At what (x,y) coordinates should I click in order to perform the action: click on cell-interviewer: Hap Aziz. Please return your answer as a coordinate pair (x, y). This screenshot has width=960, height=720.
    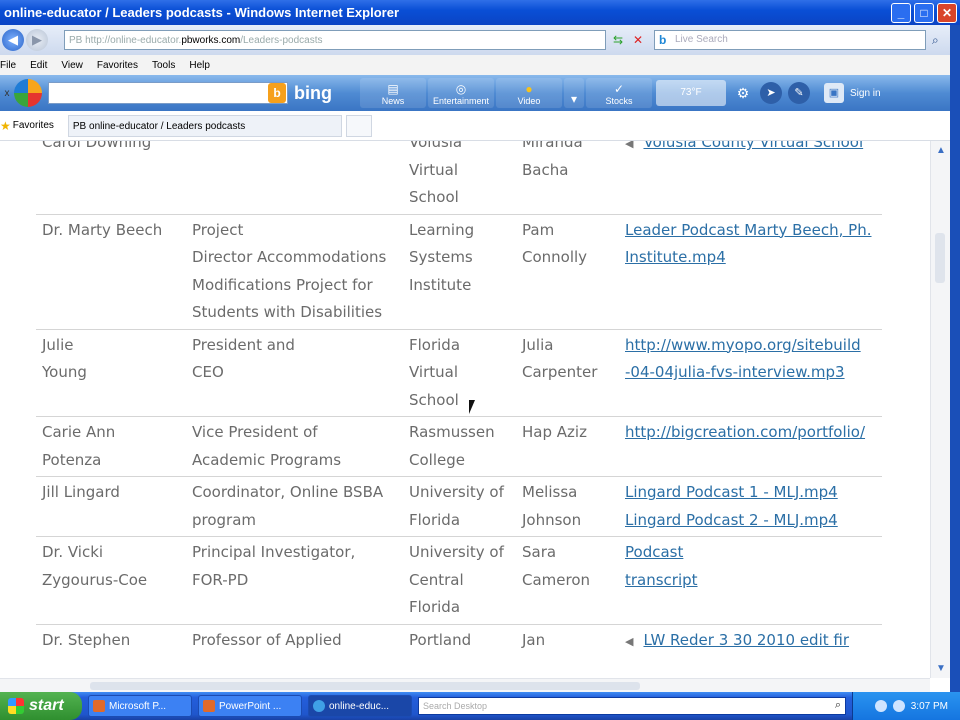
    Looking at the image, I should click on (567, 446).